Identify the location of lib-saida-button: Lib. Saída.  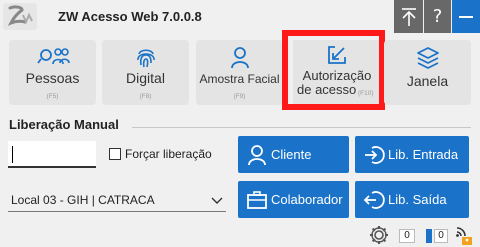
(412, 199).